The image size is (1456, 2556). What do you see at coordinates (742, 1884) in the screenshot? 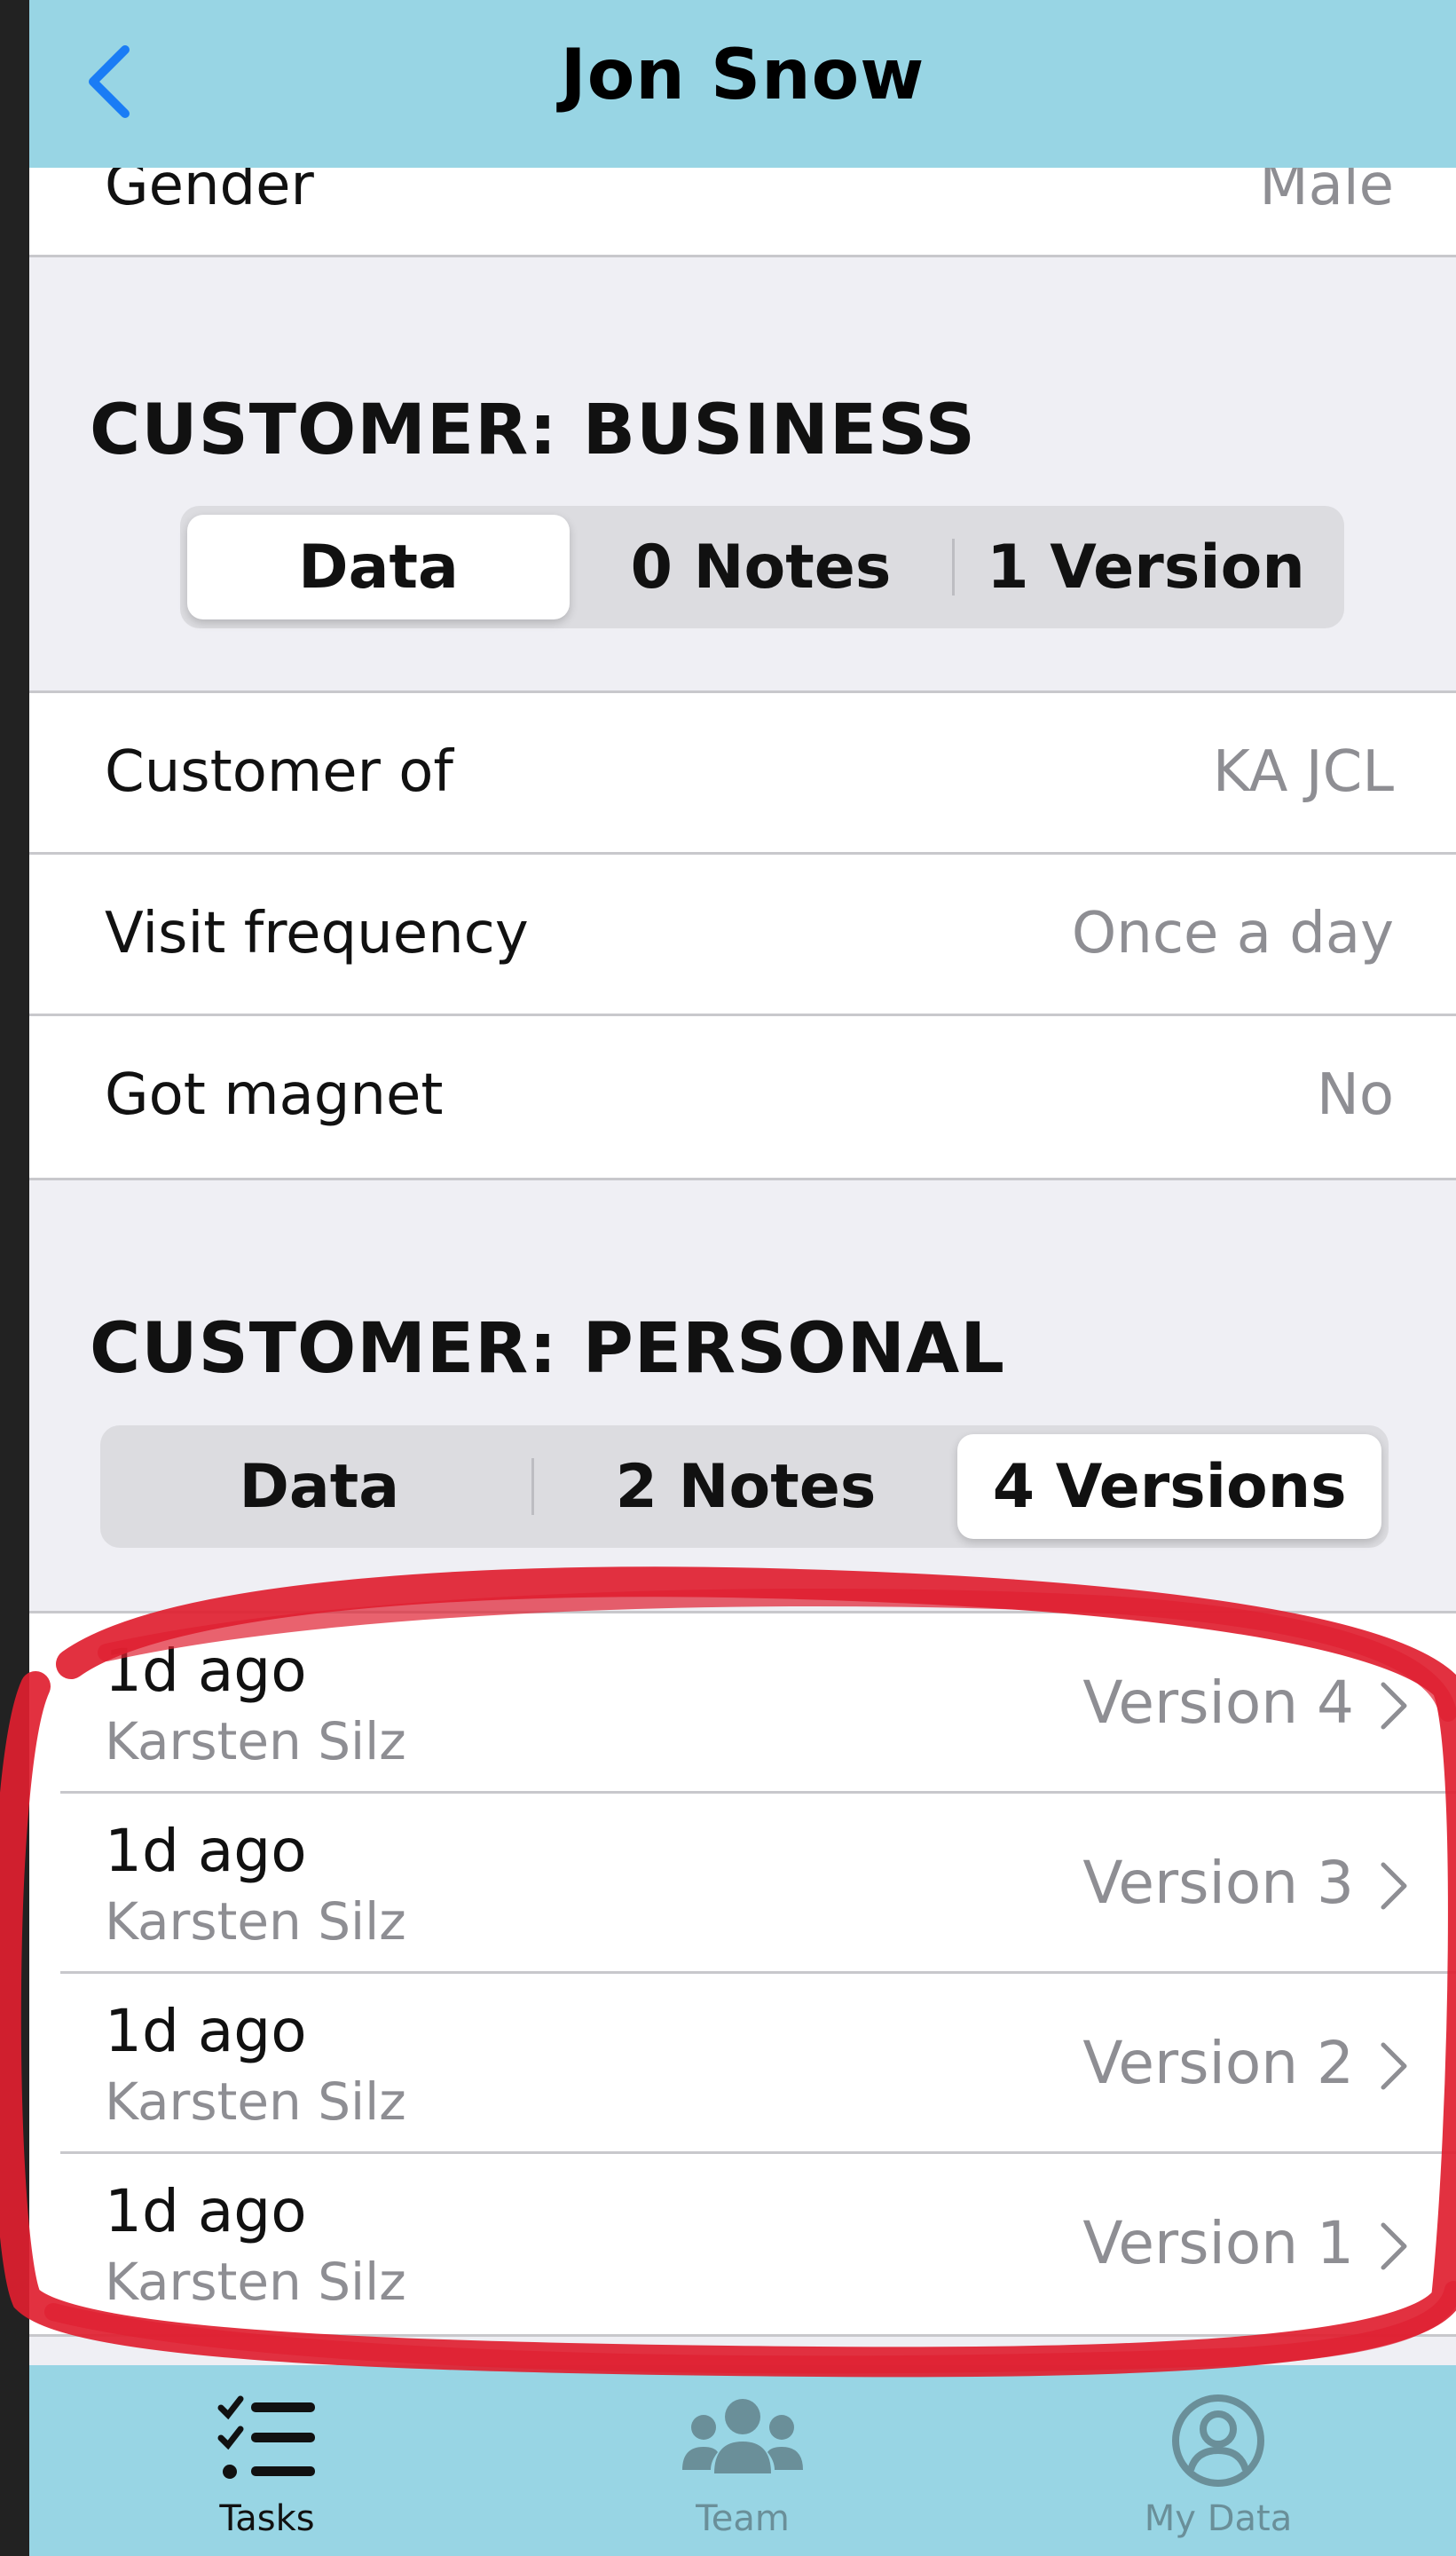
I see `version-row-3: 1d ago Karsten Silz Version 3` at bounding box center [742, 1884].